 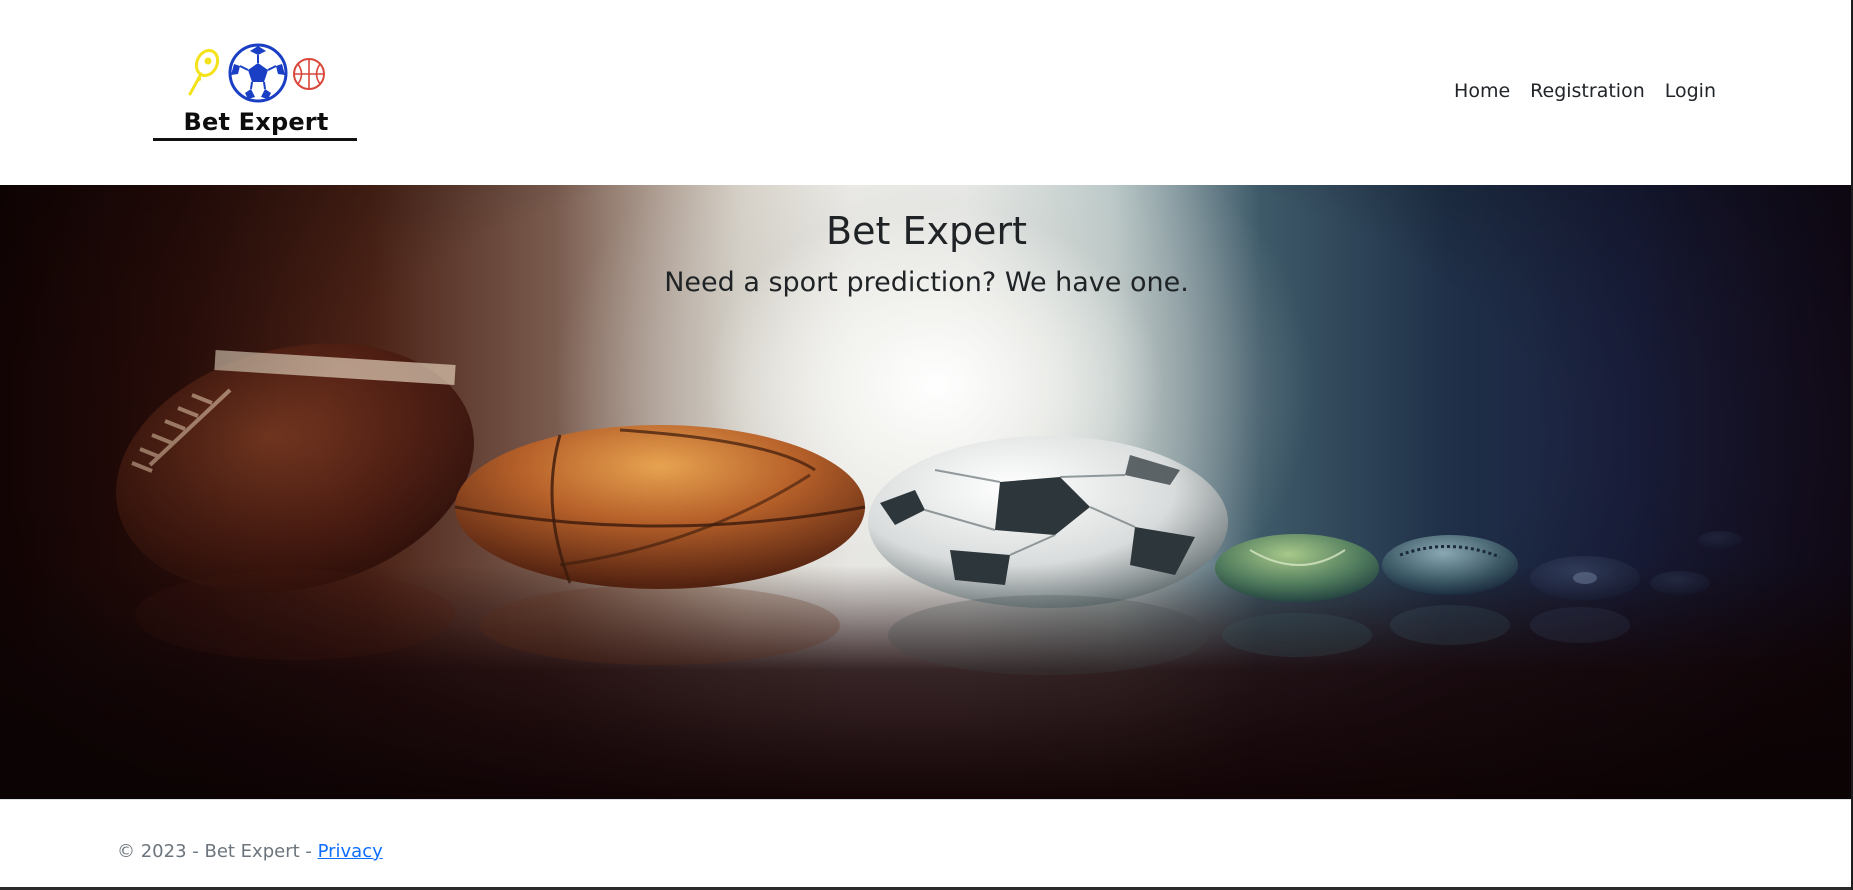 I want to click on site-footer: © 2023 - Bet Expert - Privacy, so click(x=926, y=843).